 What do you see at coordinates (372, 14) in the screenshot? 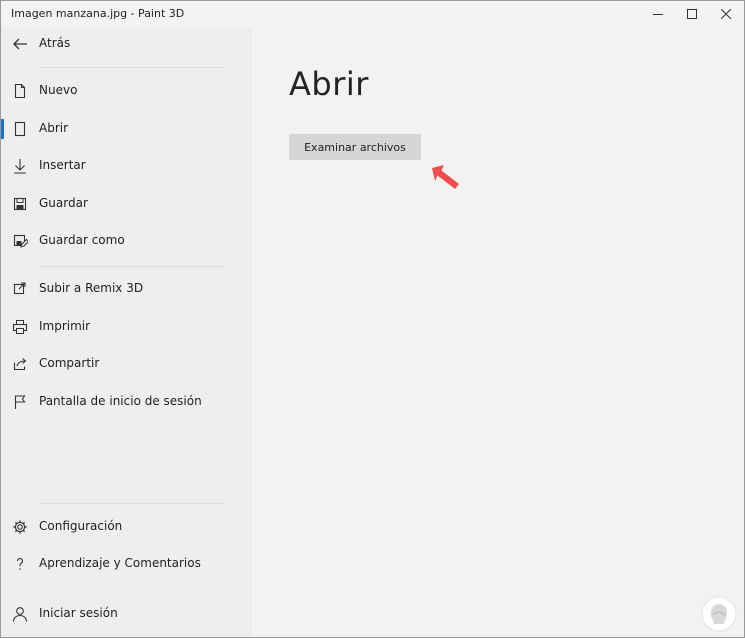
I see `title-bar: Imagen manzana.jpg - Paint 3D` at bounding box center [372, 14].